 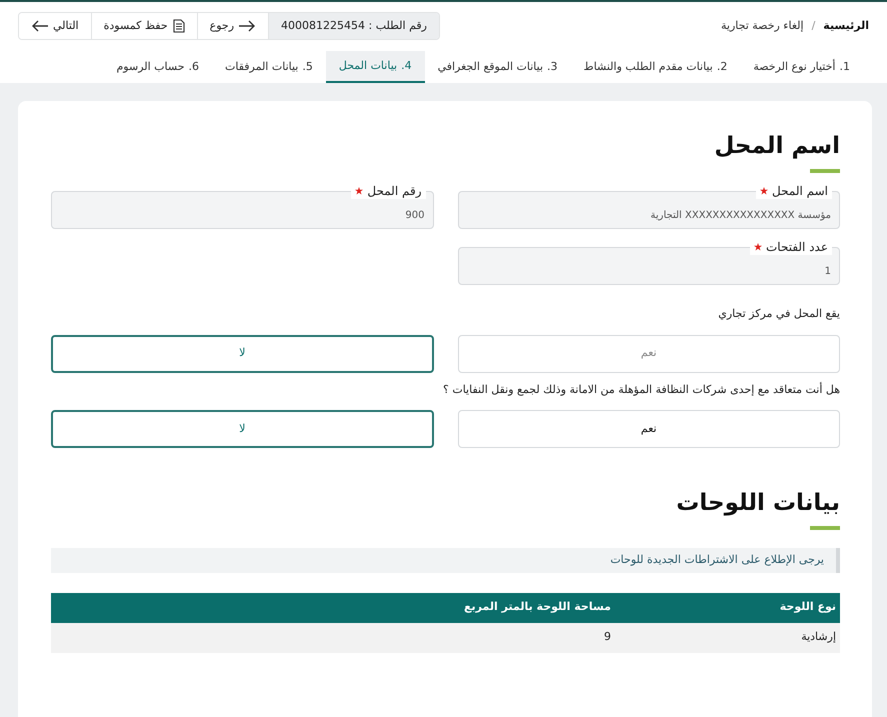 What do you see at coordinates (776, 146) in the screenshot?
I see `section-title: اسم المحل` at bounding box center [776, 146].